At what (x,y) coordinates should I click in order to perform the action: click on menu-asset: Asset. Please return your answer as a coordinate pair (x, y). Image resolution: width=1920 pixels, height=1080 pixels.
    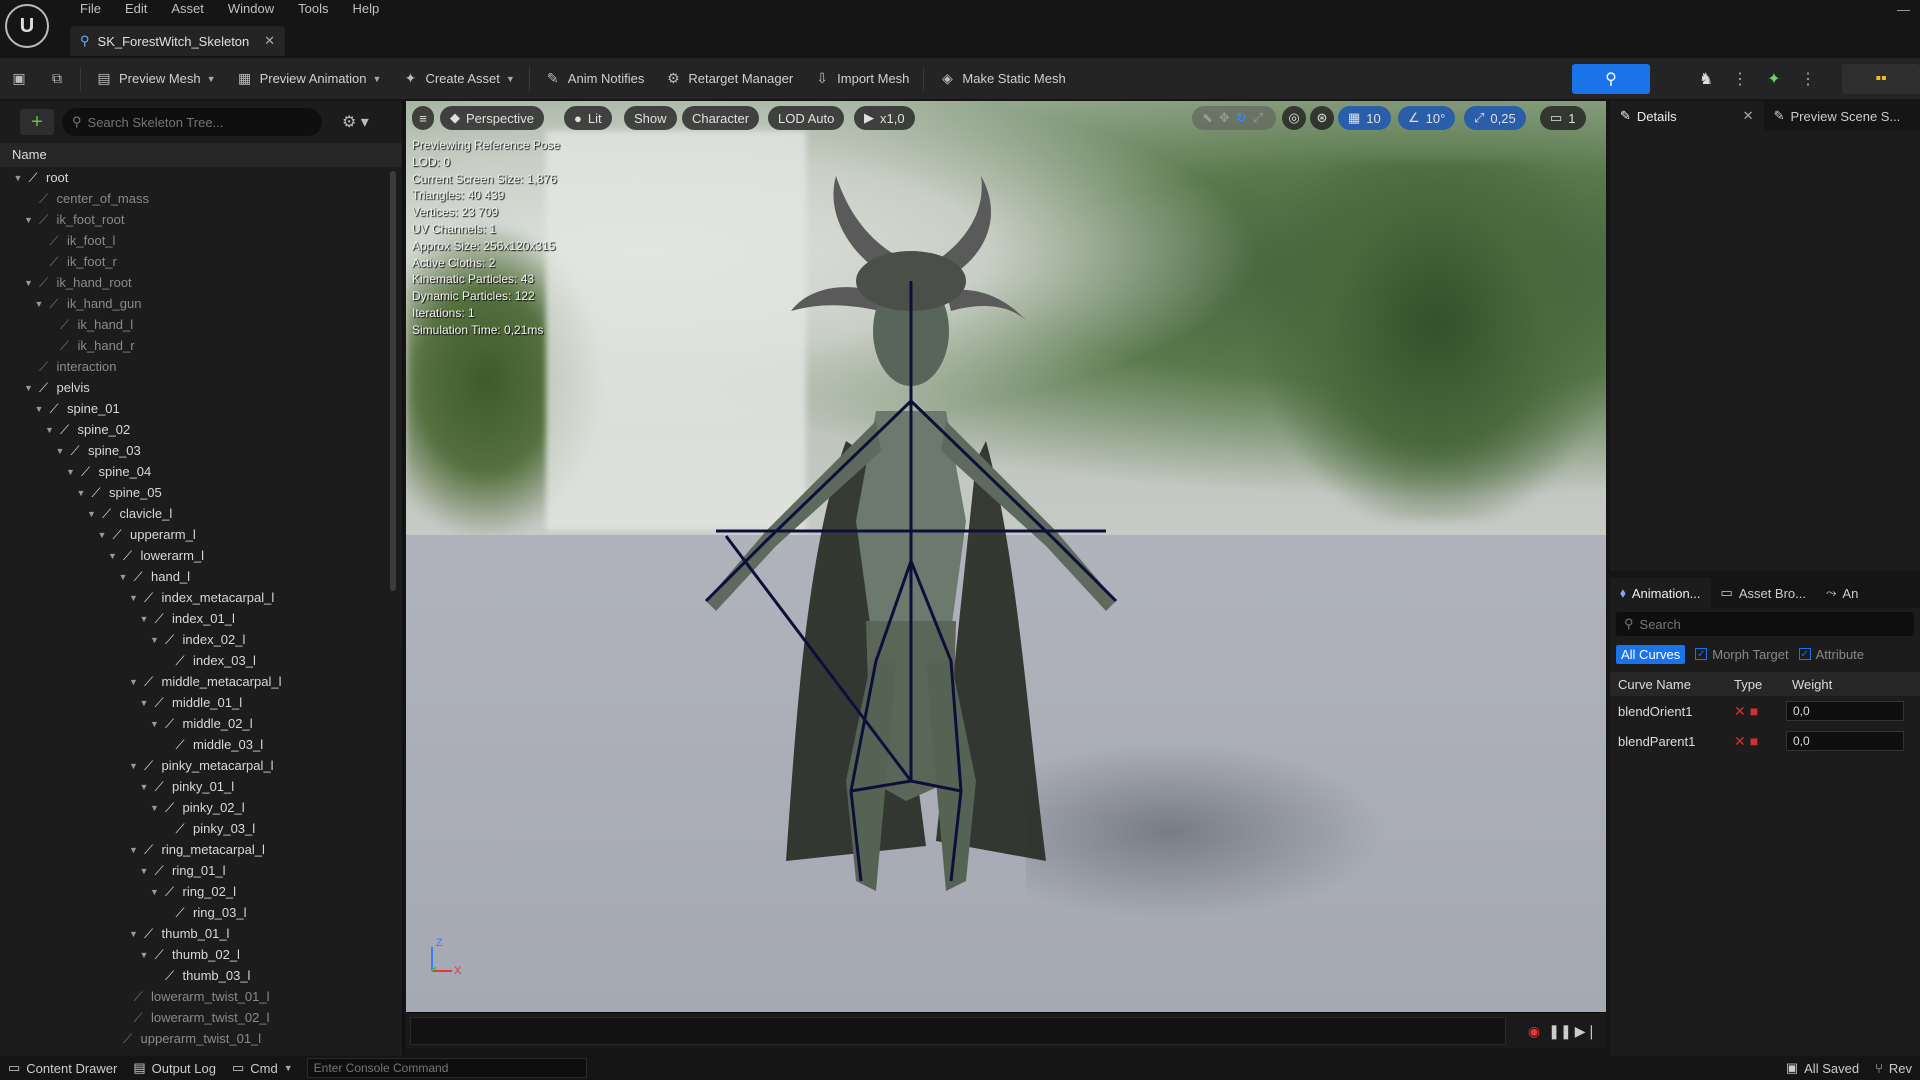
    Looking at the image, I should click on (187, 9).